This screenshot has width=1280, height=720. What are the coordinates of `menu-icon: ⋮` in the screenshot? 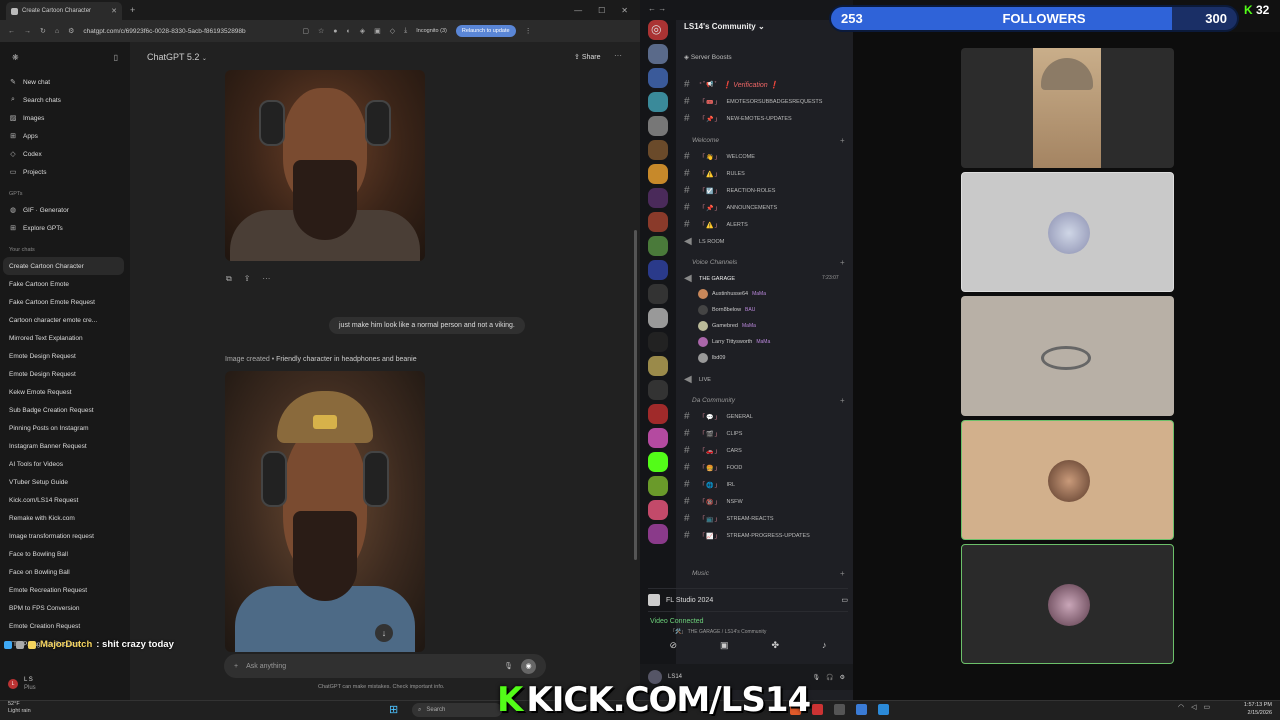 It's located at (528, 31).